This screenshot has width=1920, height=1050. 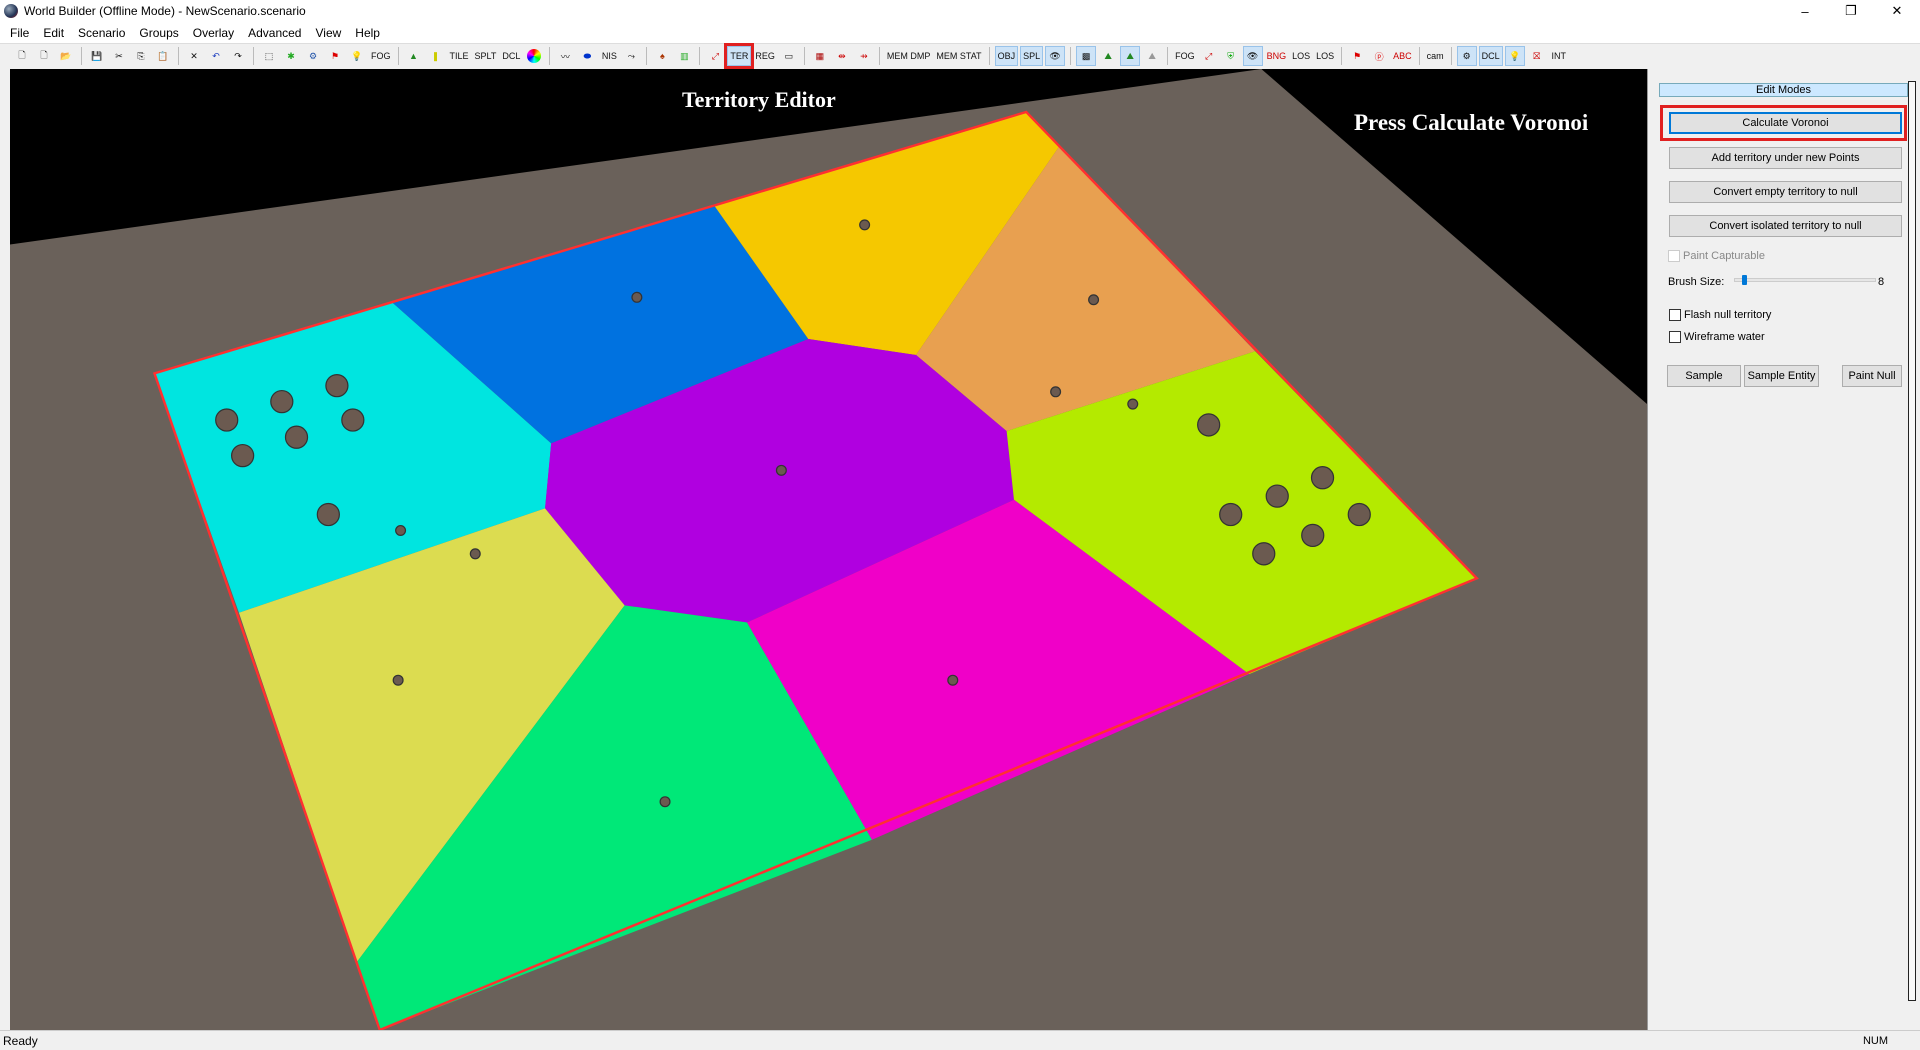 What do you see at coordinates (1466, 56) in the screenshot?
I see `view-gear-icon: ⚙` at bounding box center [1466, 56].